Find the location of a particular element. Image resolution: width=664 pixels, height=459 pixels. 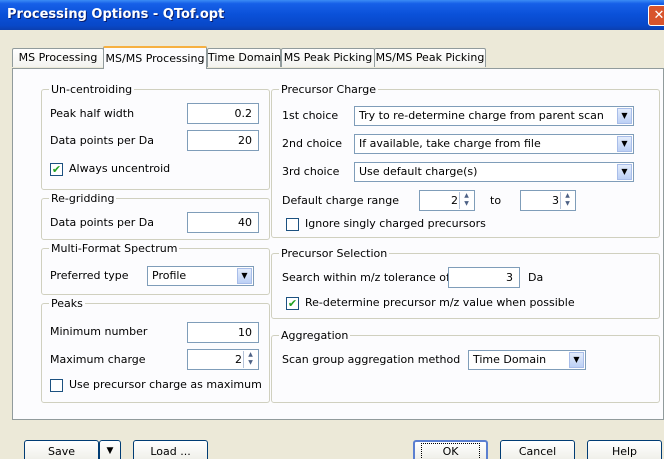

min-number-input: 10 is located at coordinates (223, 332).